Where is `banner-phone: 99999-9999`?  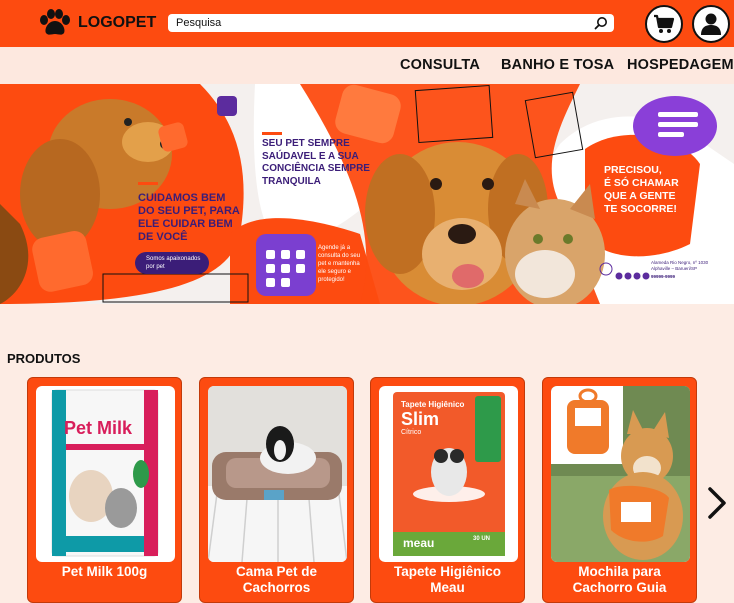 banner-phone: 99999-9999 is located at coordinates (663, 276).